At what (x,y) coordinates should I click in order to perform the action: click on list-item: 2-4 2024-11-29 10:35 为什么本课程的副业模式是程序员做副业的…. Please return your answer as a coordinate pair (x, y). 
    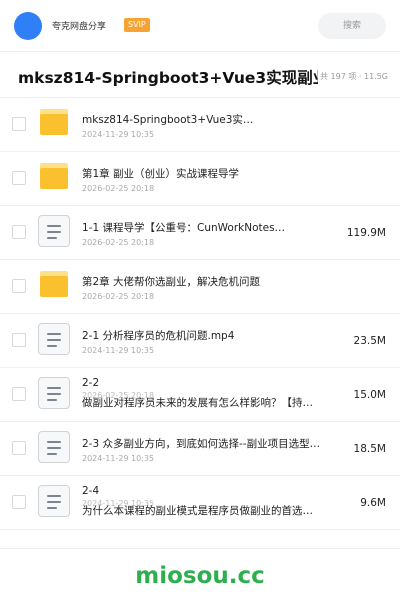
    Looking at the image, I should click on (200, 503).